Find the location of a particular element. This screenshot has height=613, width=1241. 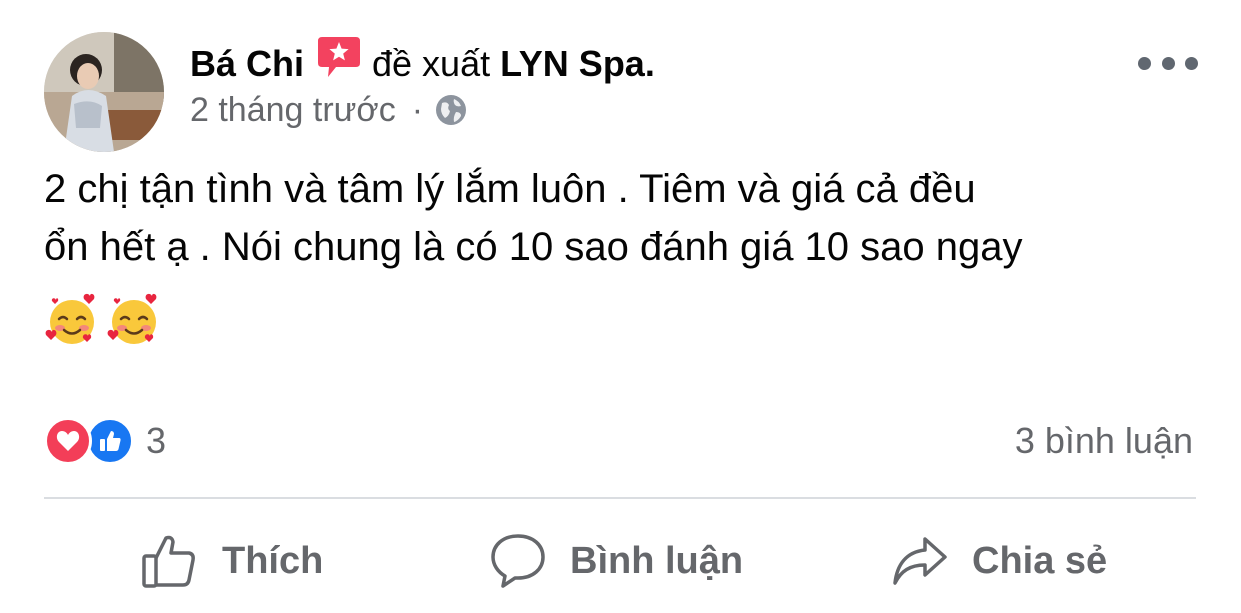

emoji-row is located at coordinates (103, 320).